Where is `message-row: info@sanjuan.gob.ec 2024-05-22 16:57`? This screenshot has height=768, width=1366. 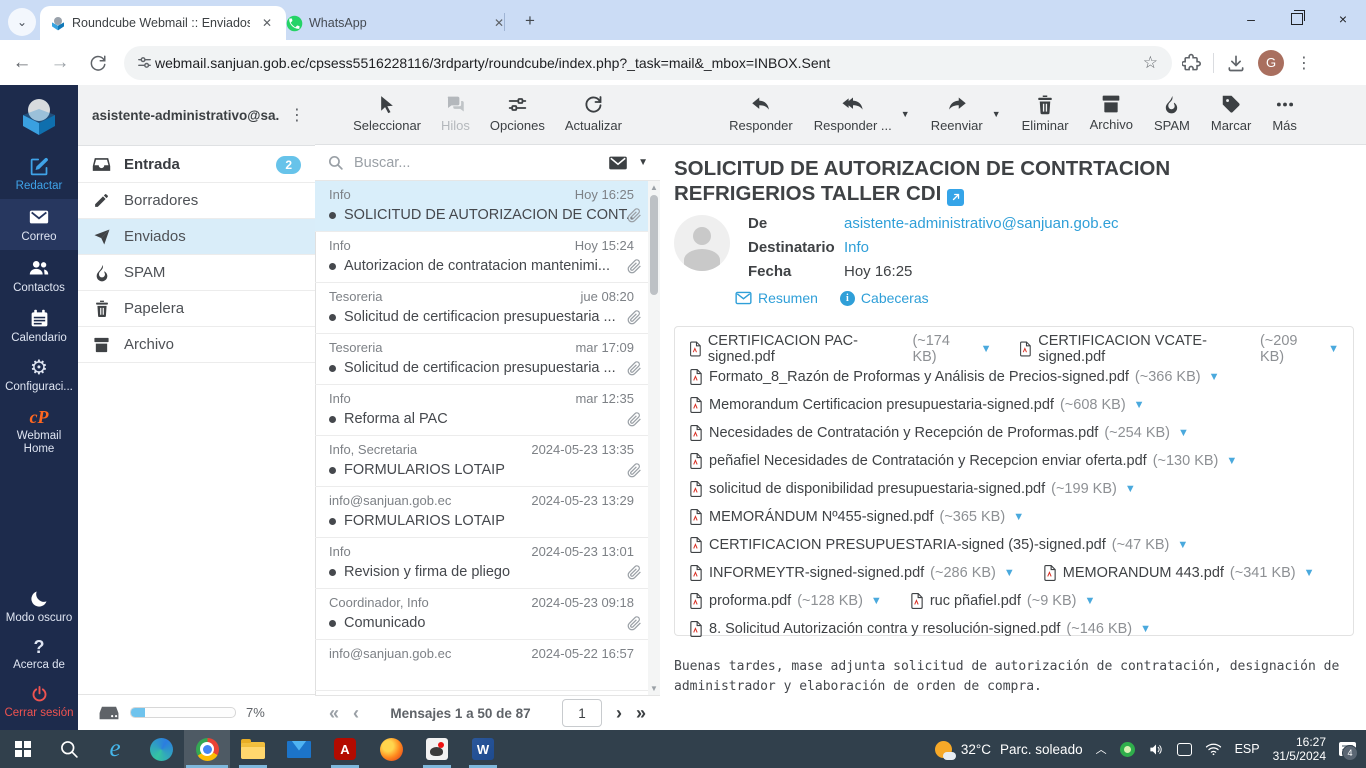
message-row: info@sanjuan.gob.ec 2024-05-22 16:57 is located at coordinates (487, 665).